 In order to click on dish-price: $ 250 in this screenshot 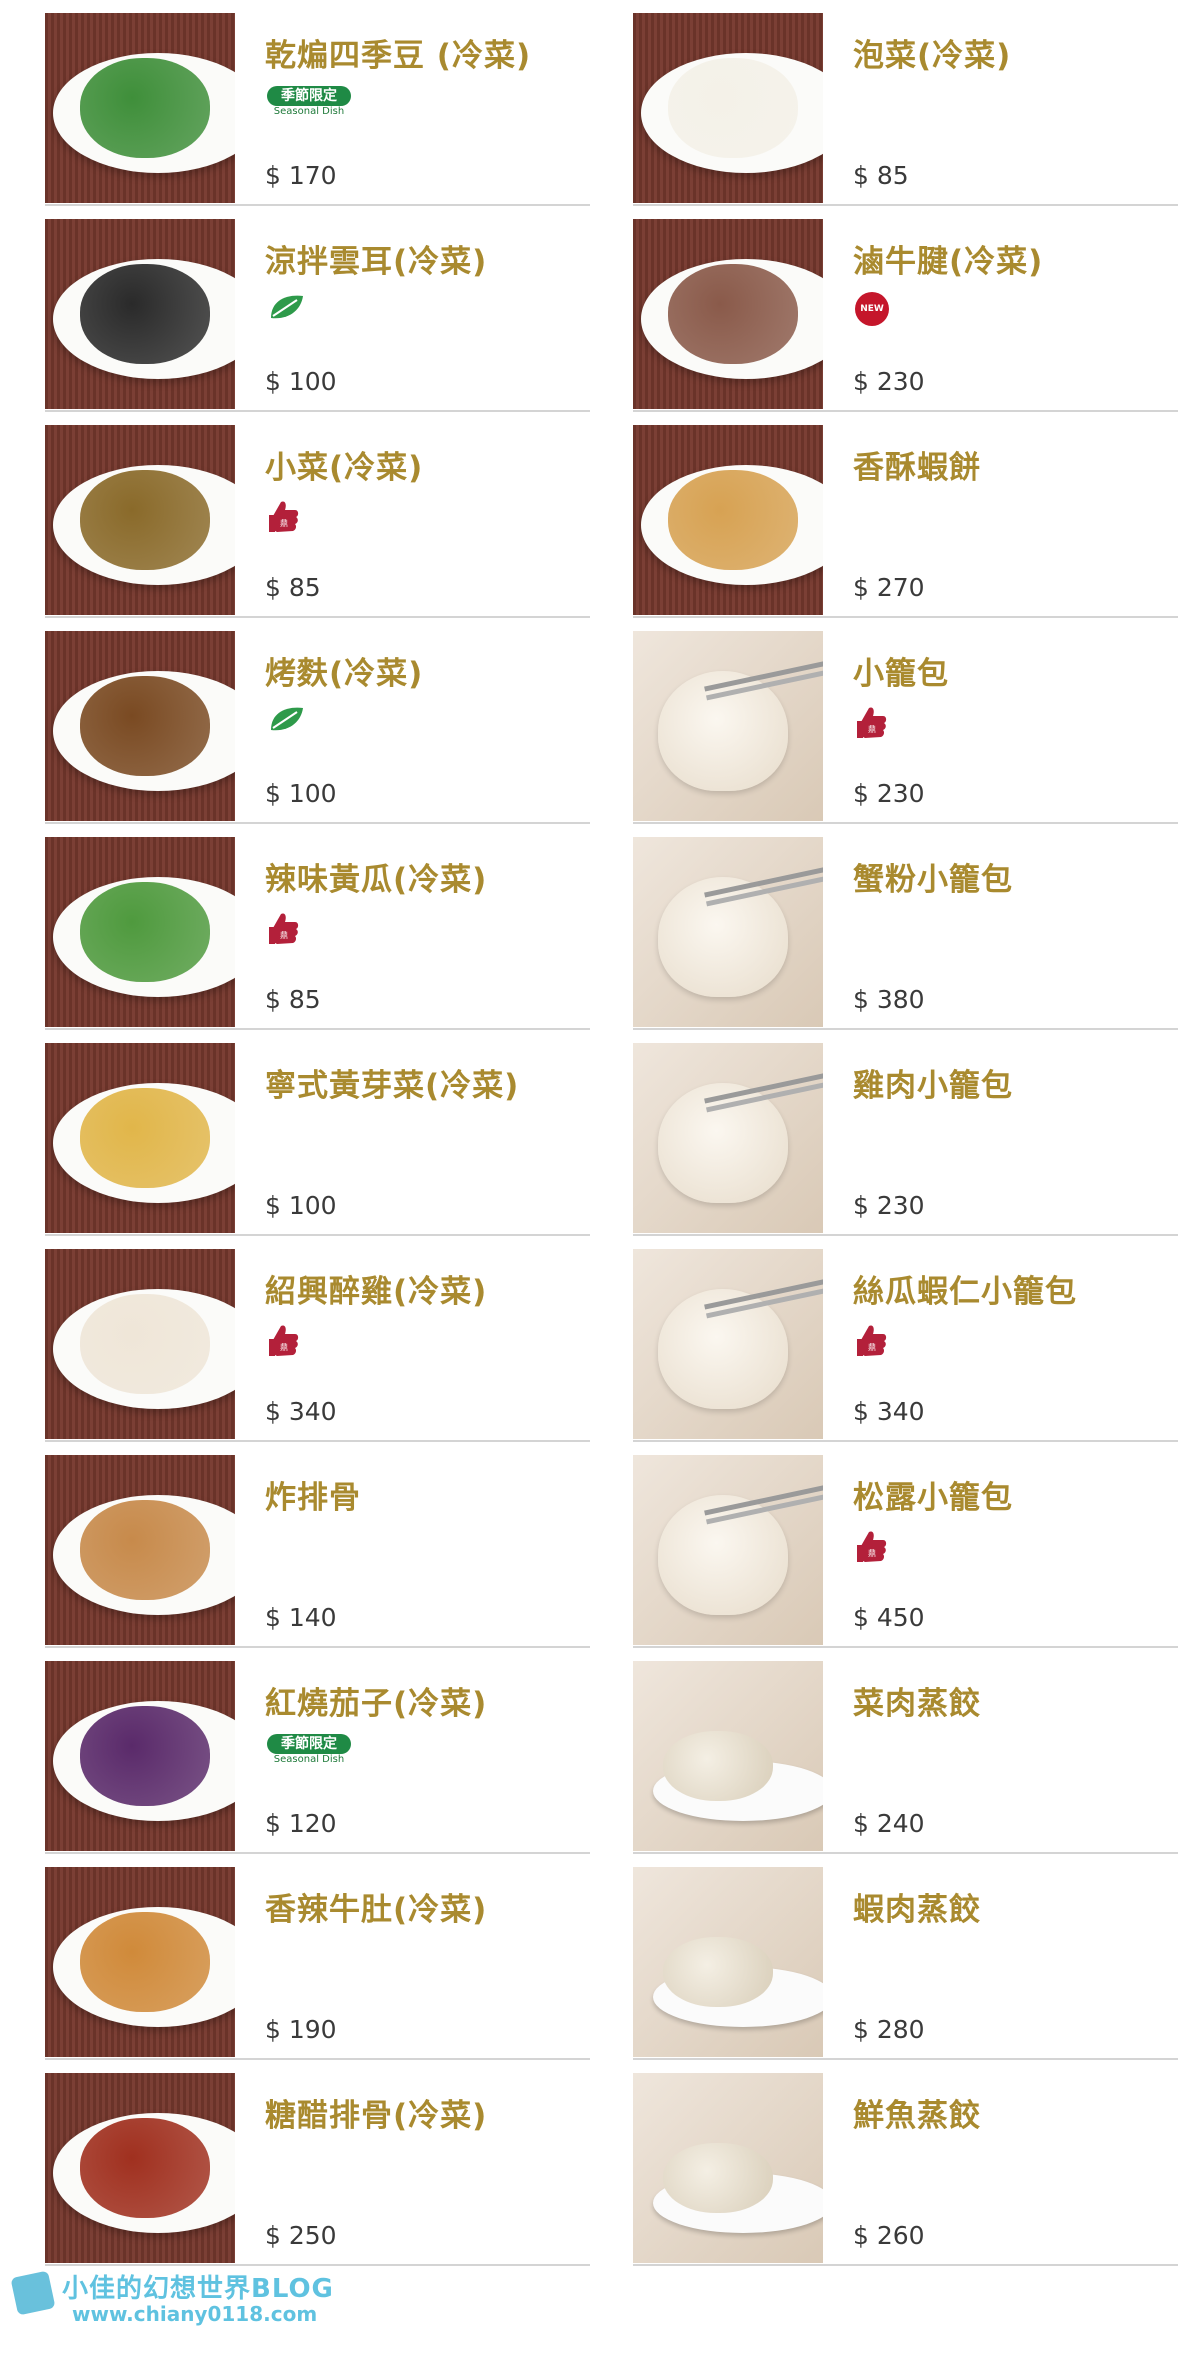, I will do `click(301, 2235)`.